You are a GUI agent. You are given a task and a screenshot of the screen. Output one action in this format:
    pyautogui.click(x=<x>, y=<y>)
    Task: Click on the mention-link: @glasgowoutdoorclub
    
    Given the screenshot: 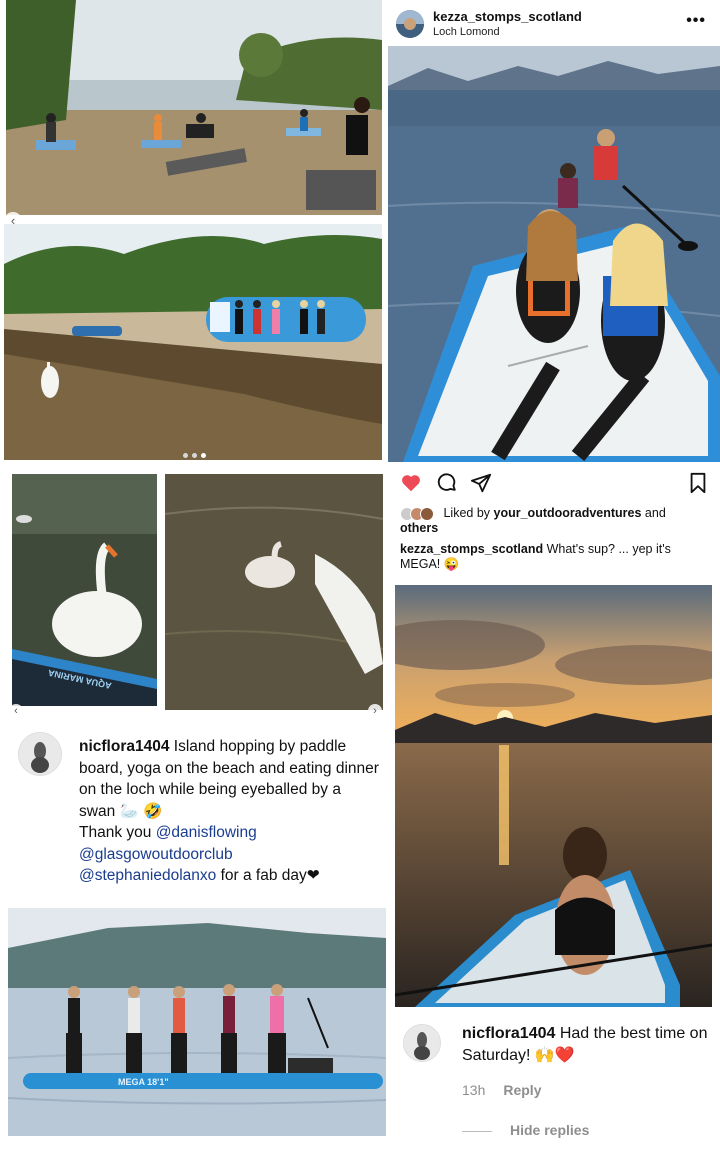 What is the action you would take?
    pyautogui.click(x=156, y=854)
    